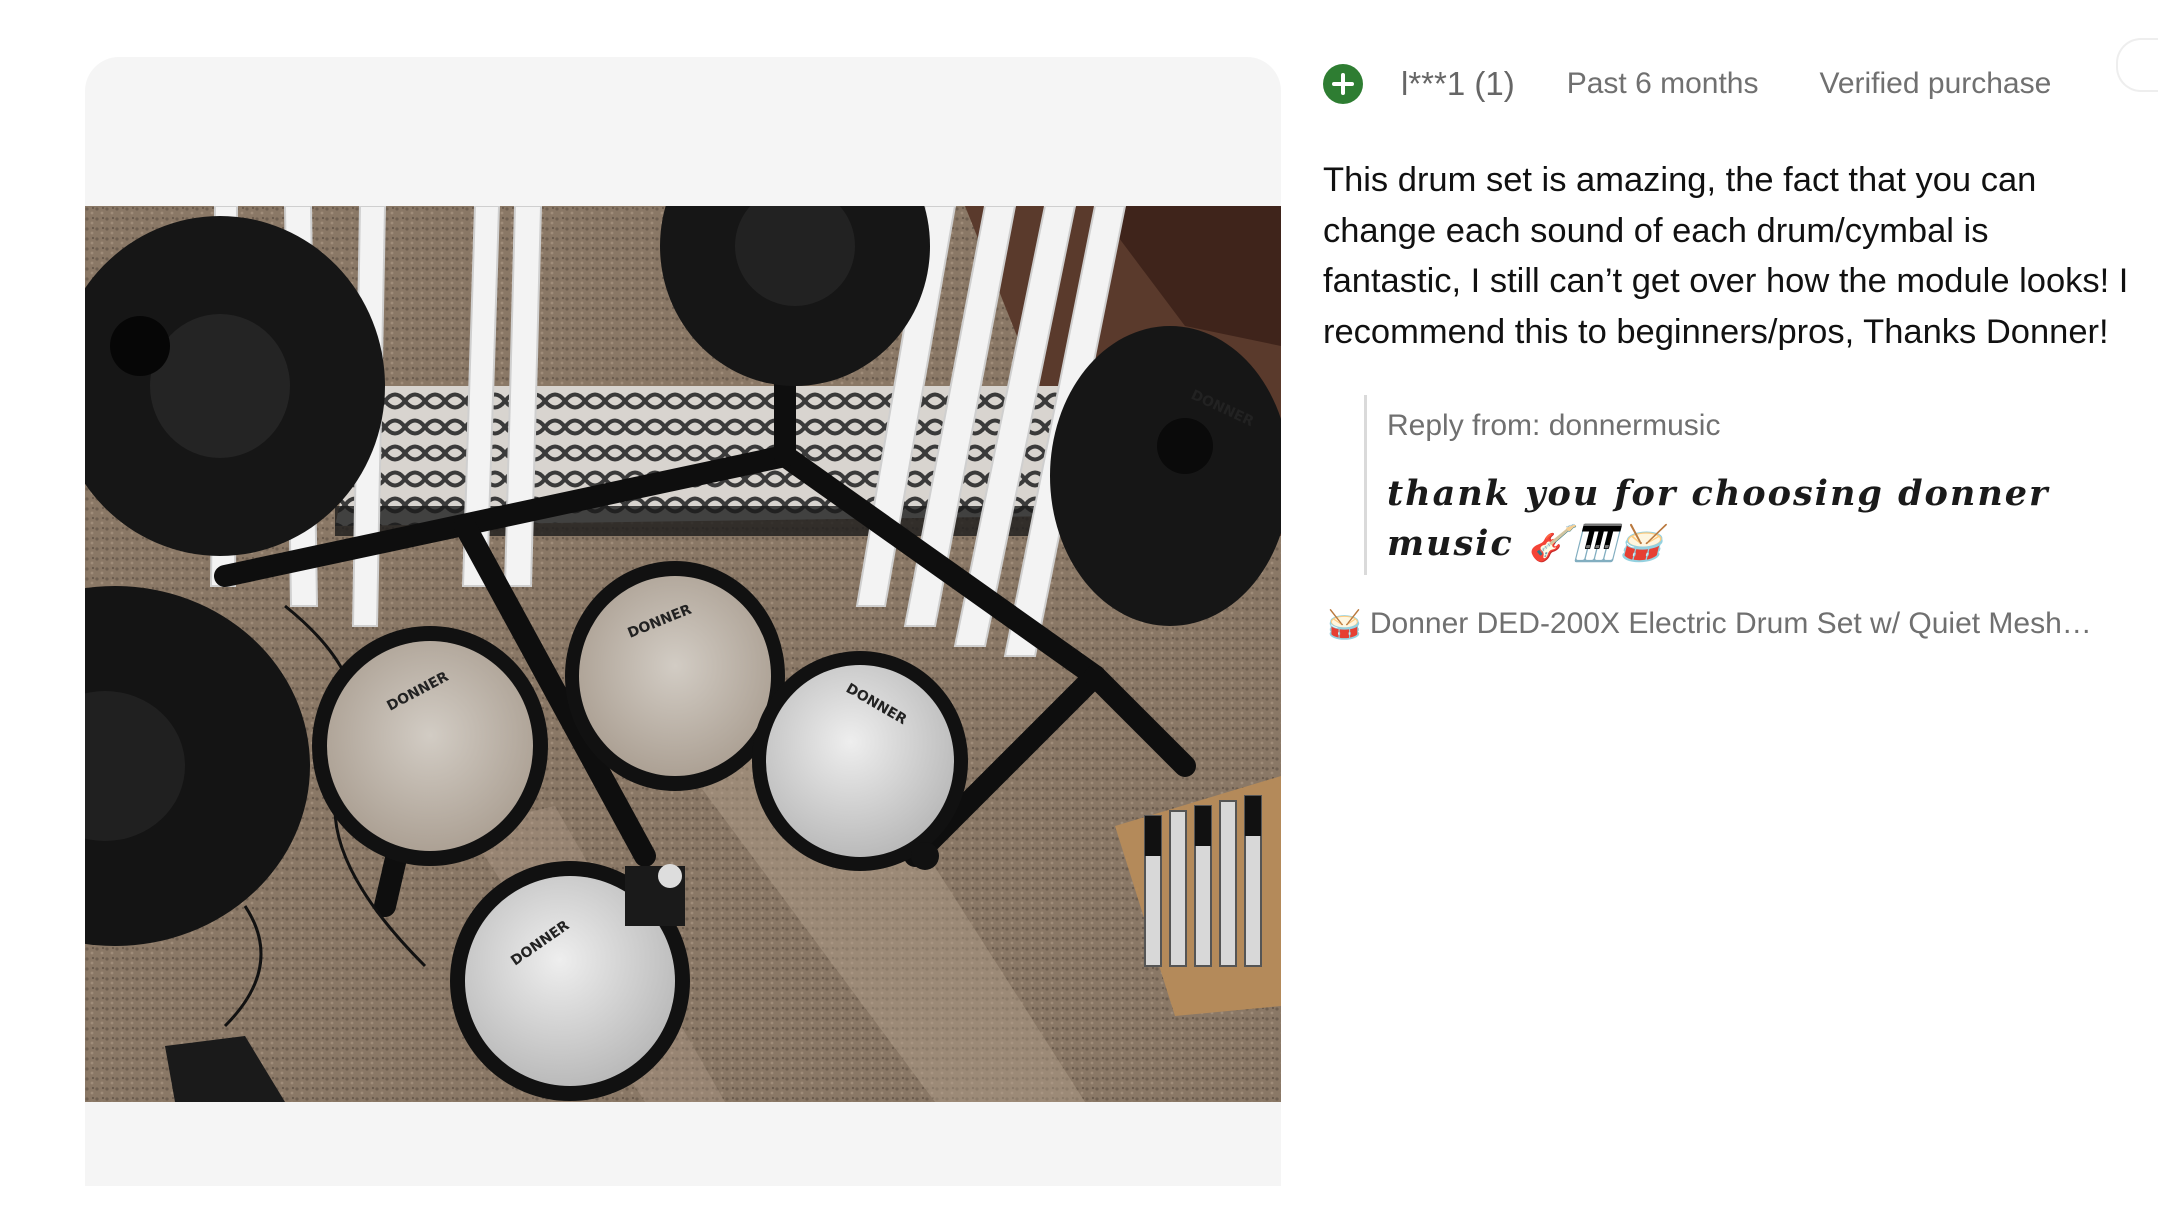 The image size is (2179, 1219). I want to click on drum-icon: 🥁, so click(1344, 624).